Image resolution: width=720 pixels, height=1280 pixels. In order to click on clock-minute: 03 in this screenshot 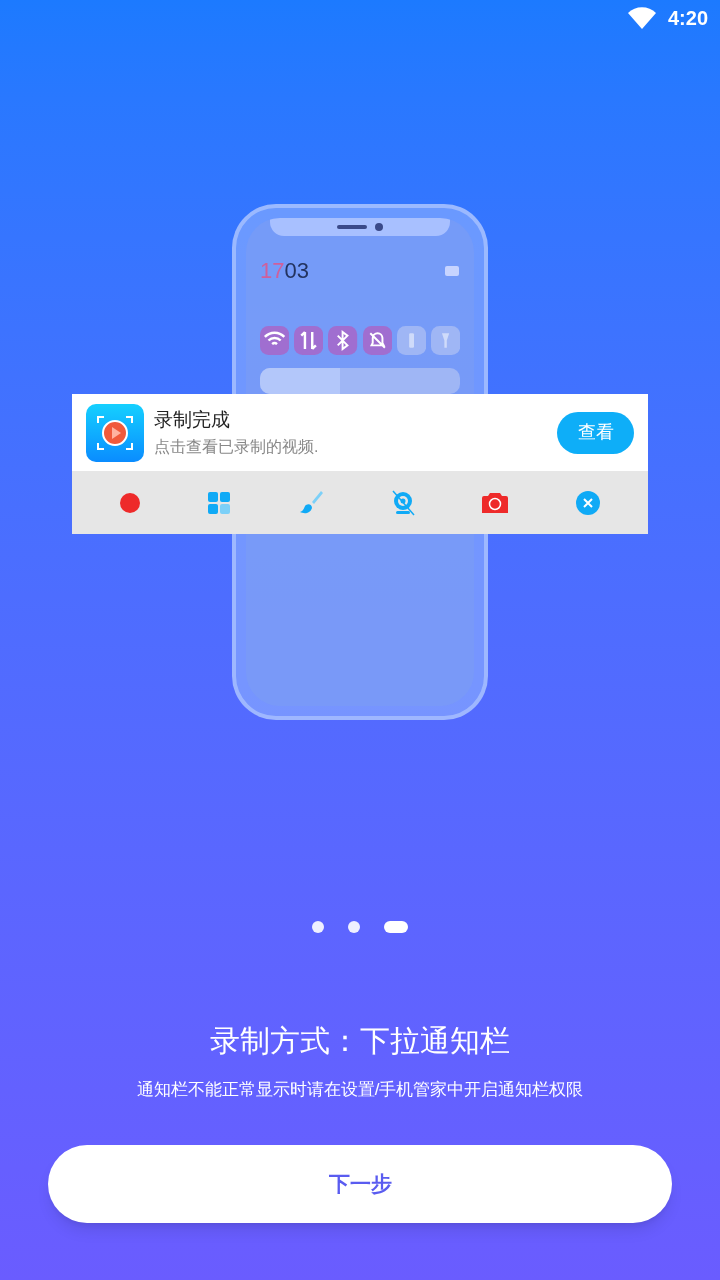, I will do `click(296, 271)`.